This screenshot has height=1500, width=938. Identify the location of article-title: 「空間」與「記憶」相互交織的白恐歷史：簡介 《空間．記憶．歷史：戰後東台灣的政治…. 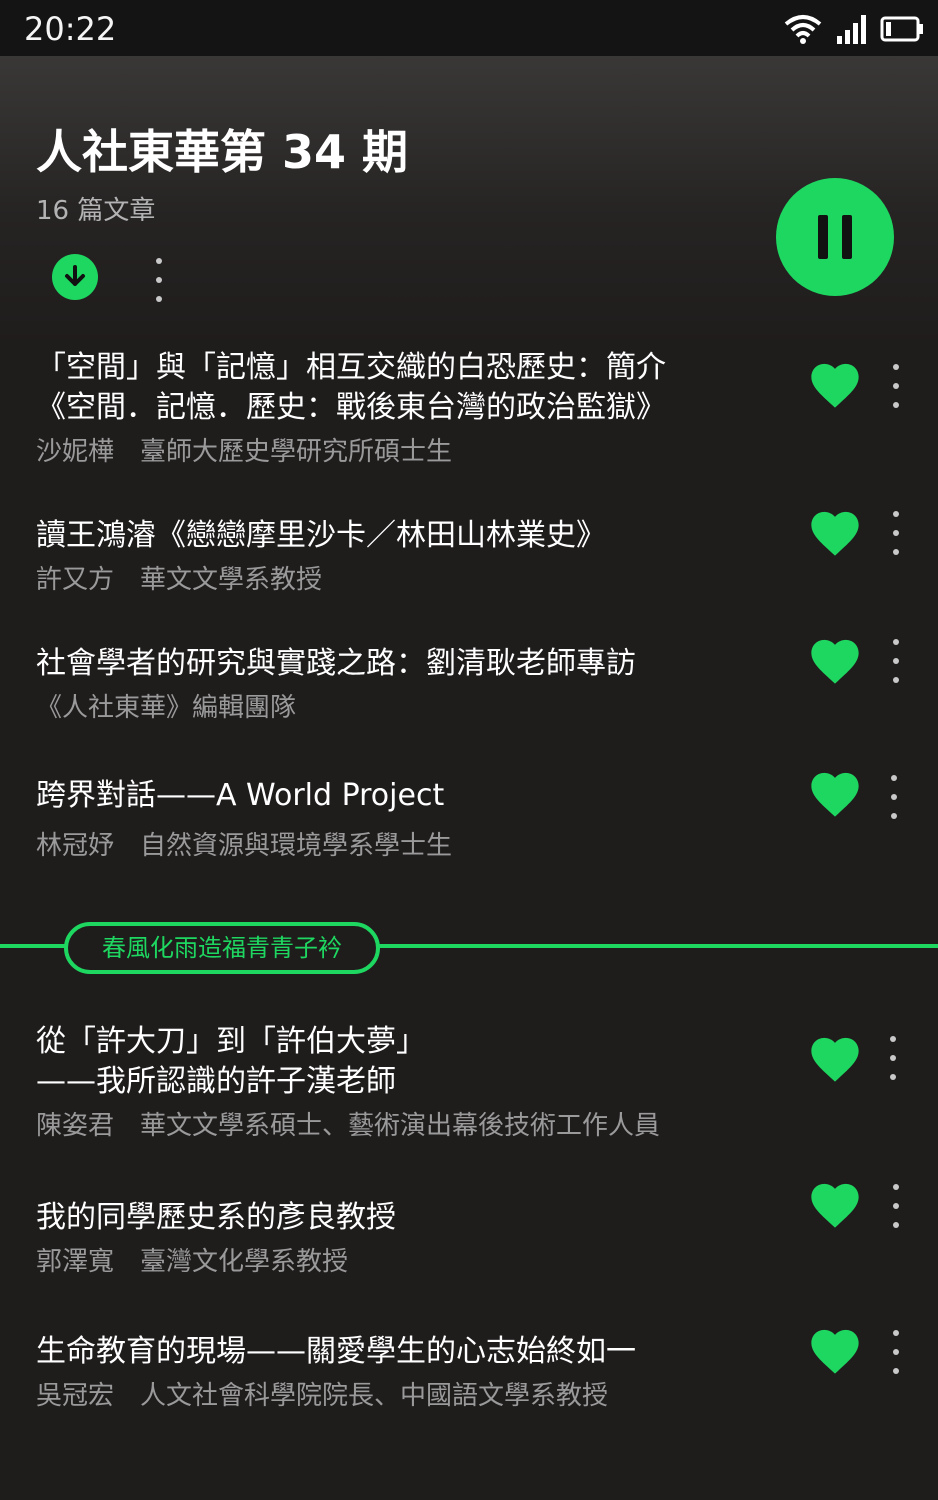
(351, 387).